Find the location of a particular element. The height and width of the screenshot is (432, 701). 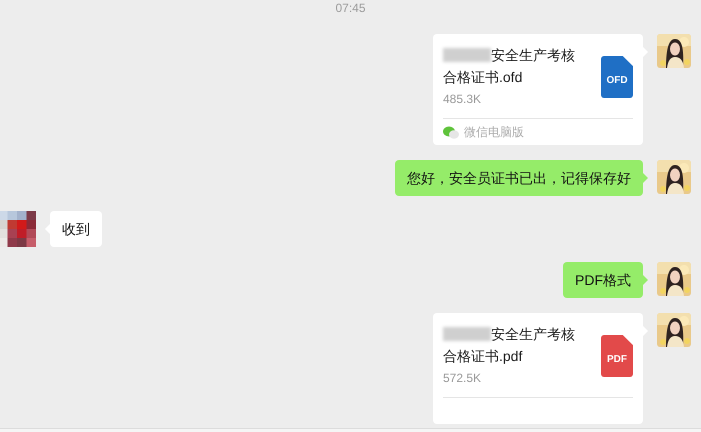

file-type-icon: OFD is located at coordinates (617, 77).